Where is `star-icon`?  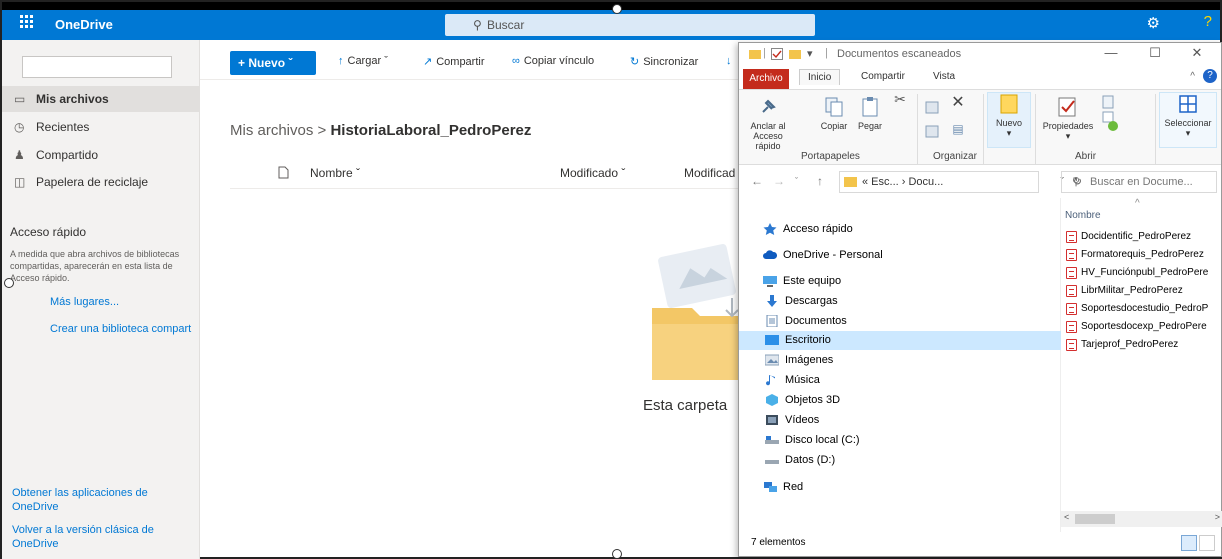
star-icon is located at coordinates (770, 229).